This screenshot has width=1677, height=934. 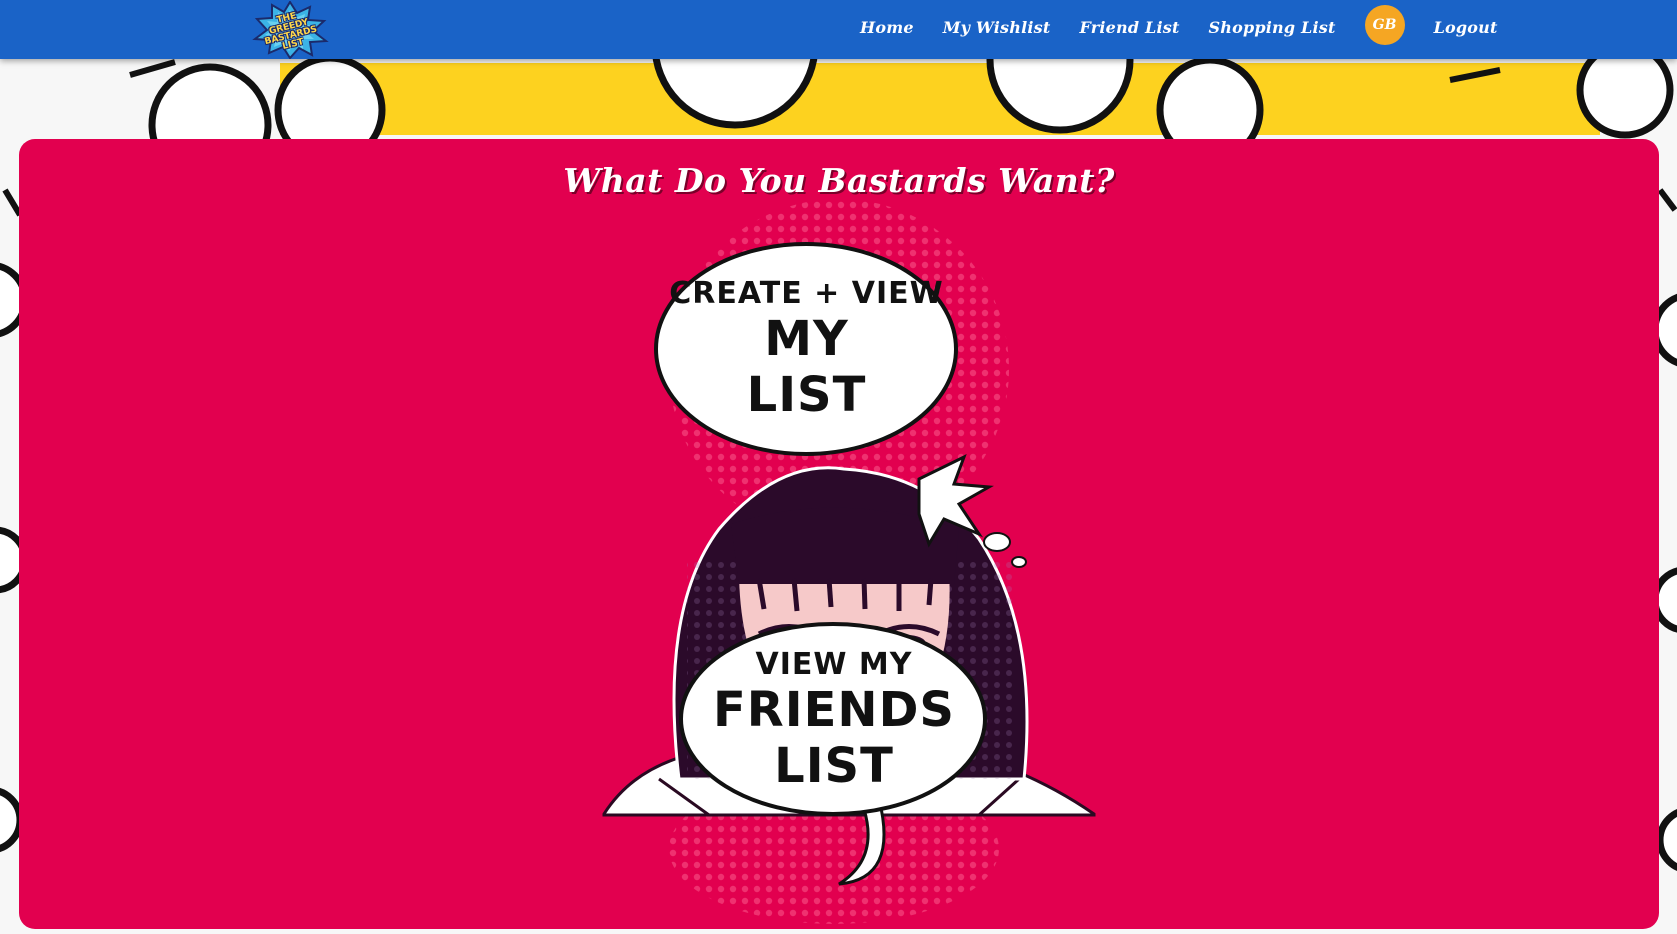 What do you see at coordinates (806, 394) in the screenshot?
I see `my-list-line3: LIST` at bounding box center [806, 394].